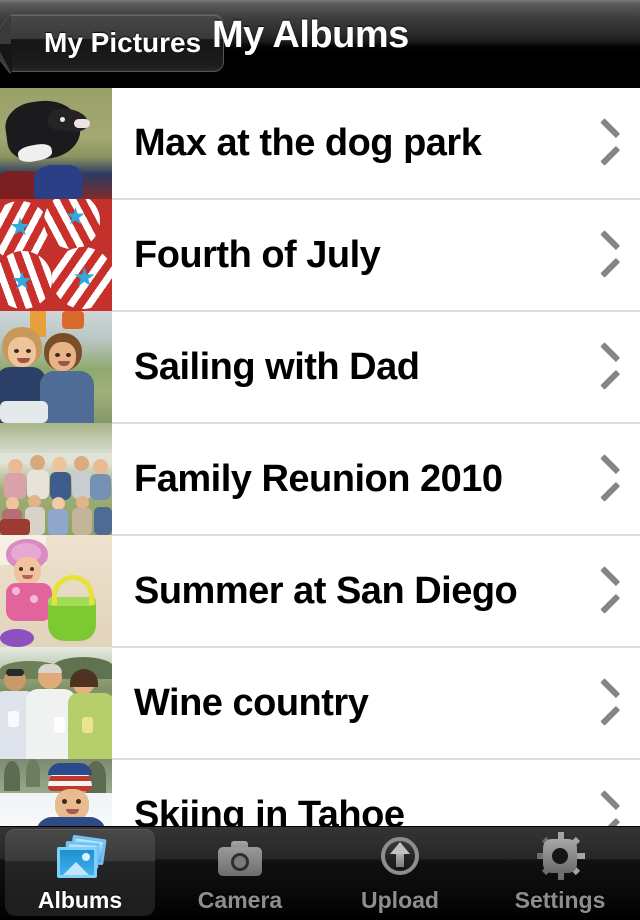  What do you see at coordinates (80, 900) in the screenshot?
I see `tab-label: Albums` at bounding box center [80, 900].